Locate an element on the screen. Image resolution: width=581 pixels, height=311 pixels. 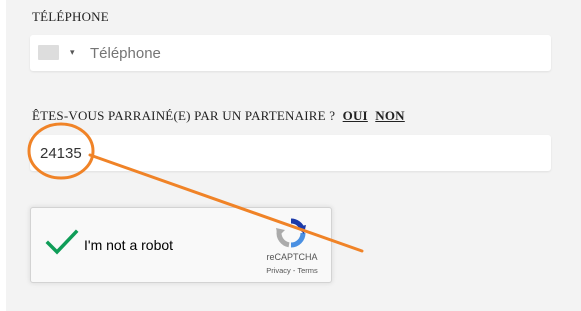
partner-code-field is located at coordinates (290, 153).